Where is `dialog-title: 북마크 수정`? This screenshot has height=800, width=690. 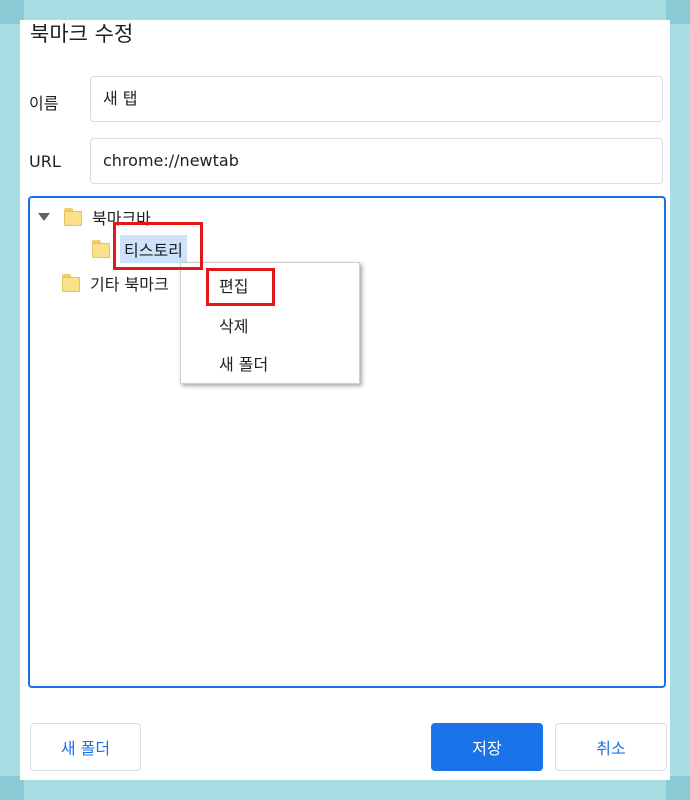
dialog-title: 북마크 수정 is located at coordinates (82, 34).